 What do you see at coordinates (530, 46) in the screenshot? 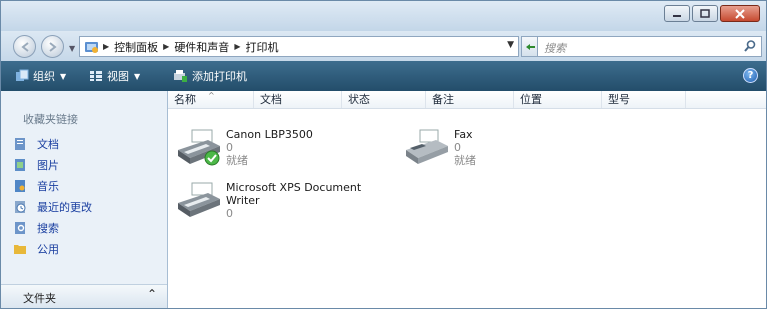
I see `refresh-icon` at bounding box center [530, 46].